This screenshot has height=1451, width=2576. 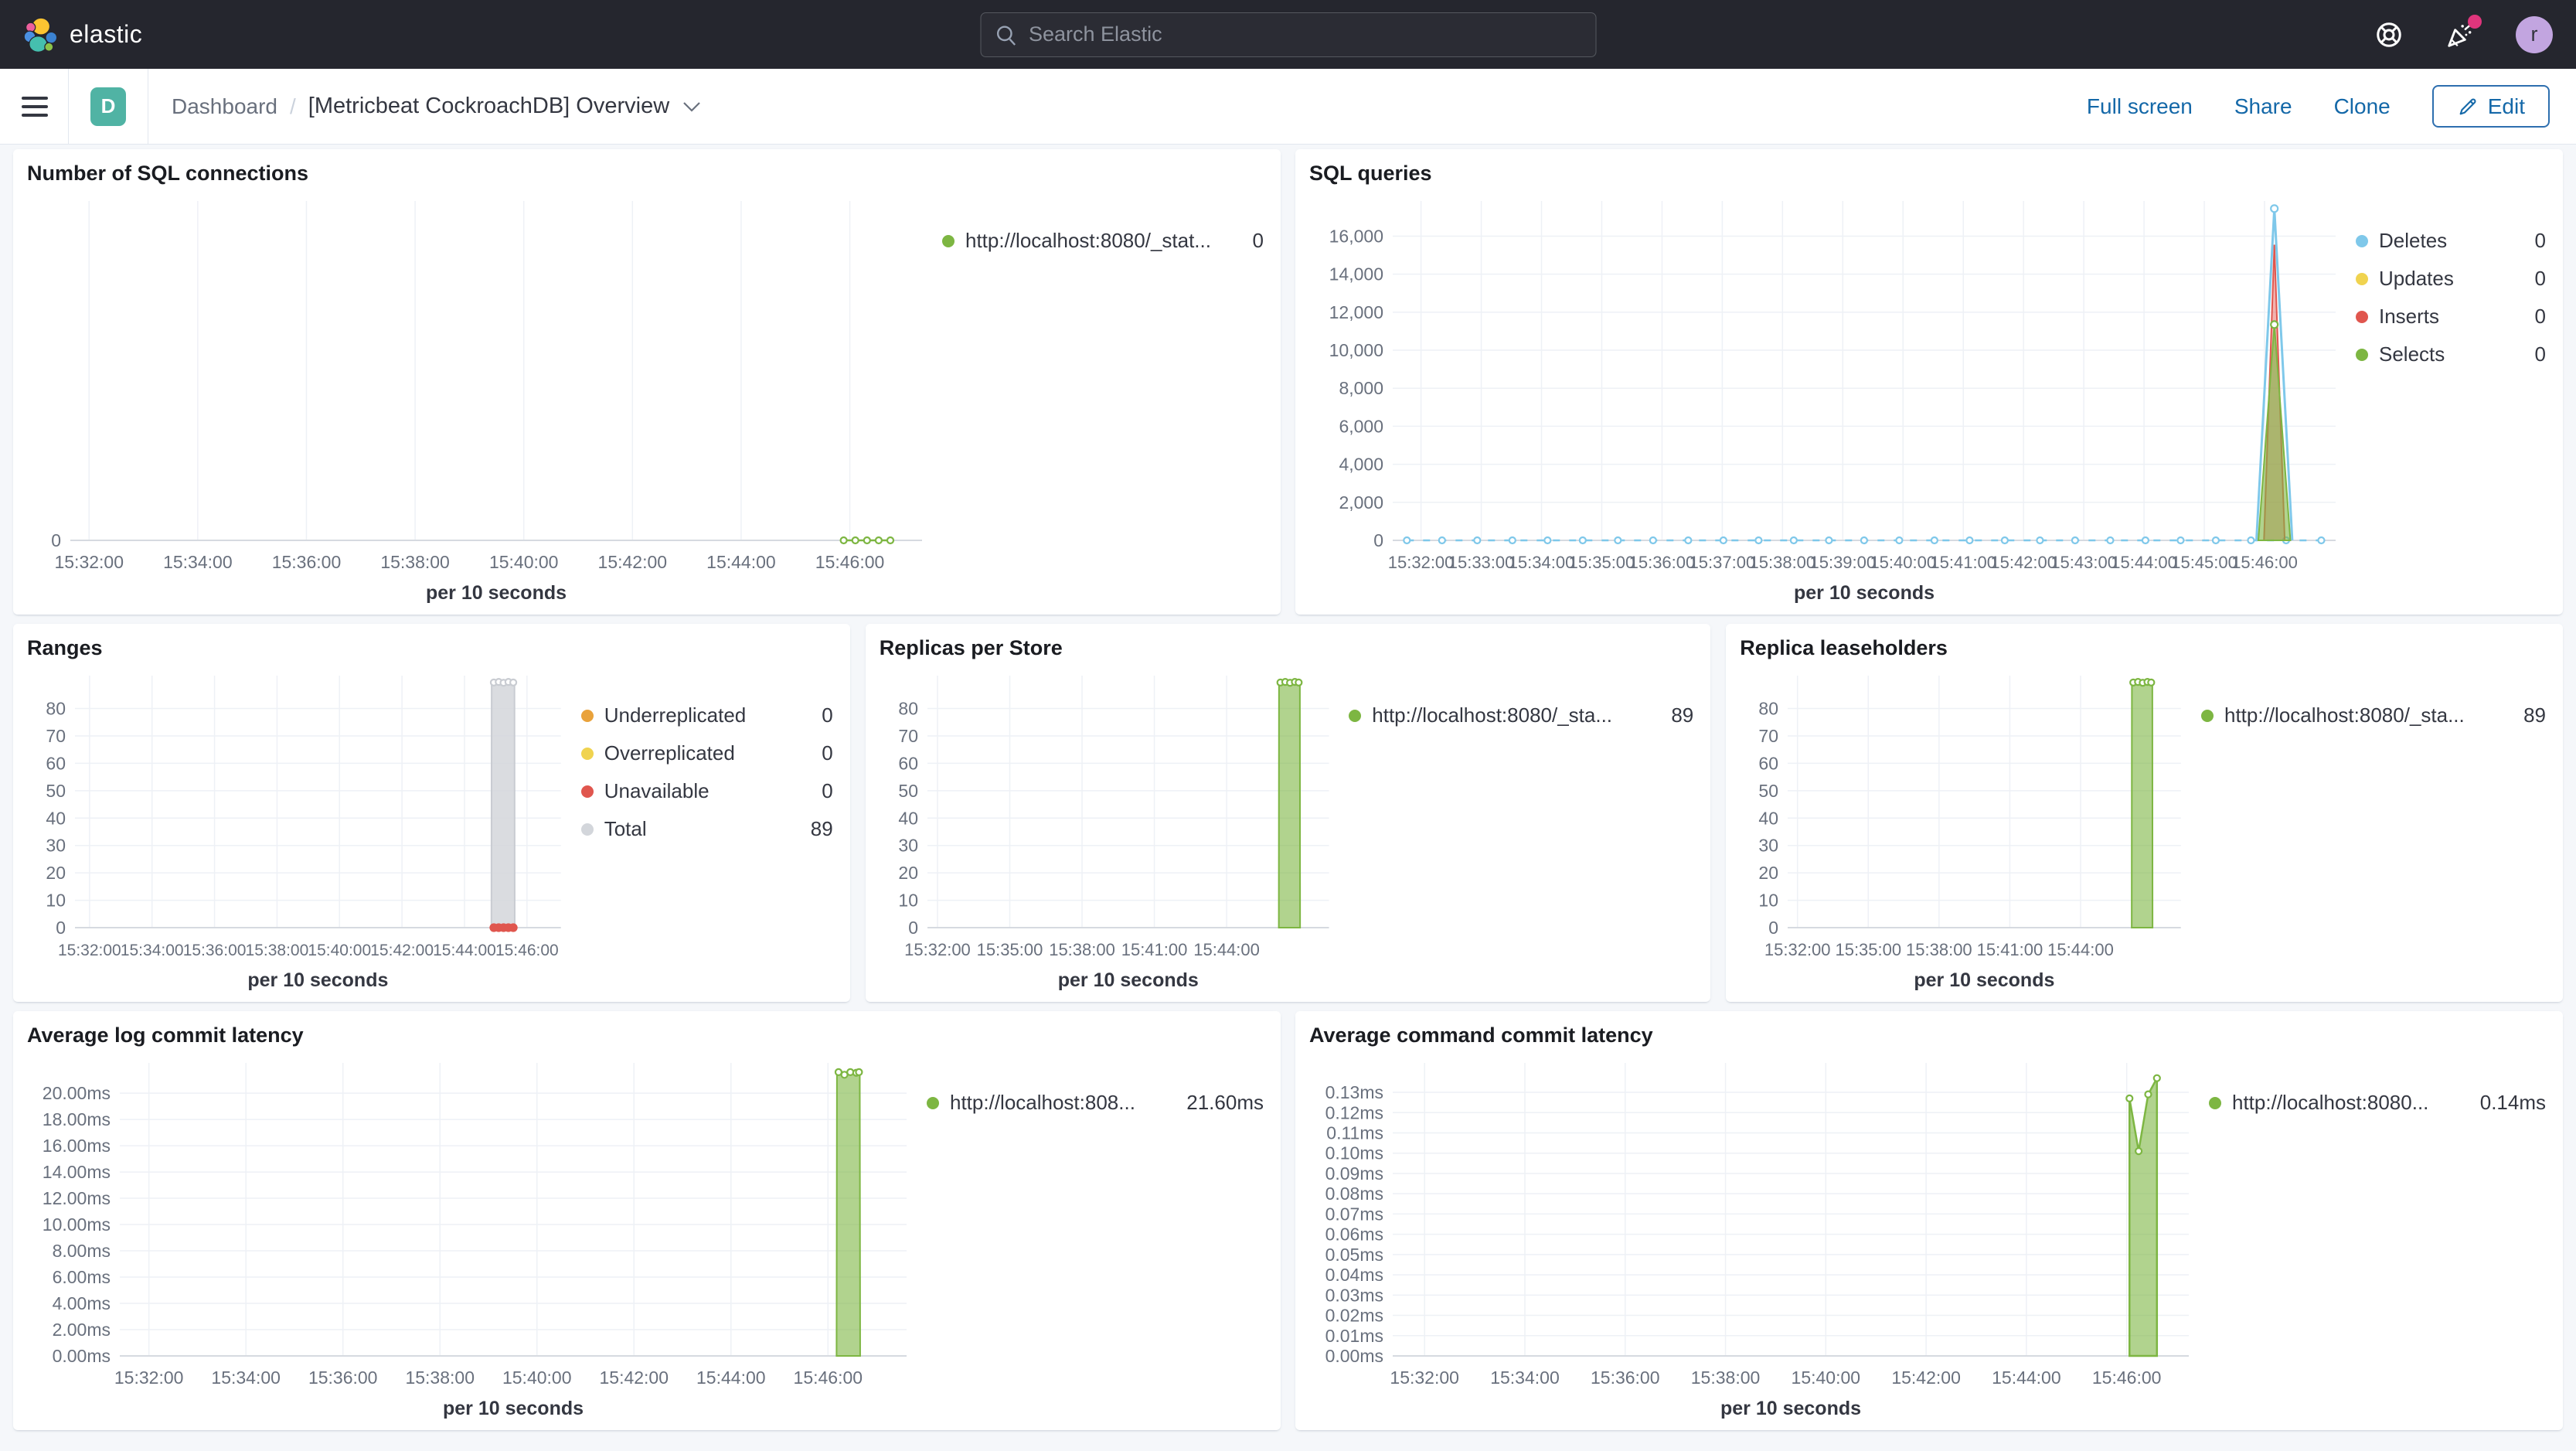 What do you see at coordinates (1095, 1103) in the screenshot?
I see `legend-item: http://localhost:808... 21.60ms` at bounding box center [1095, 1103].